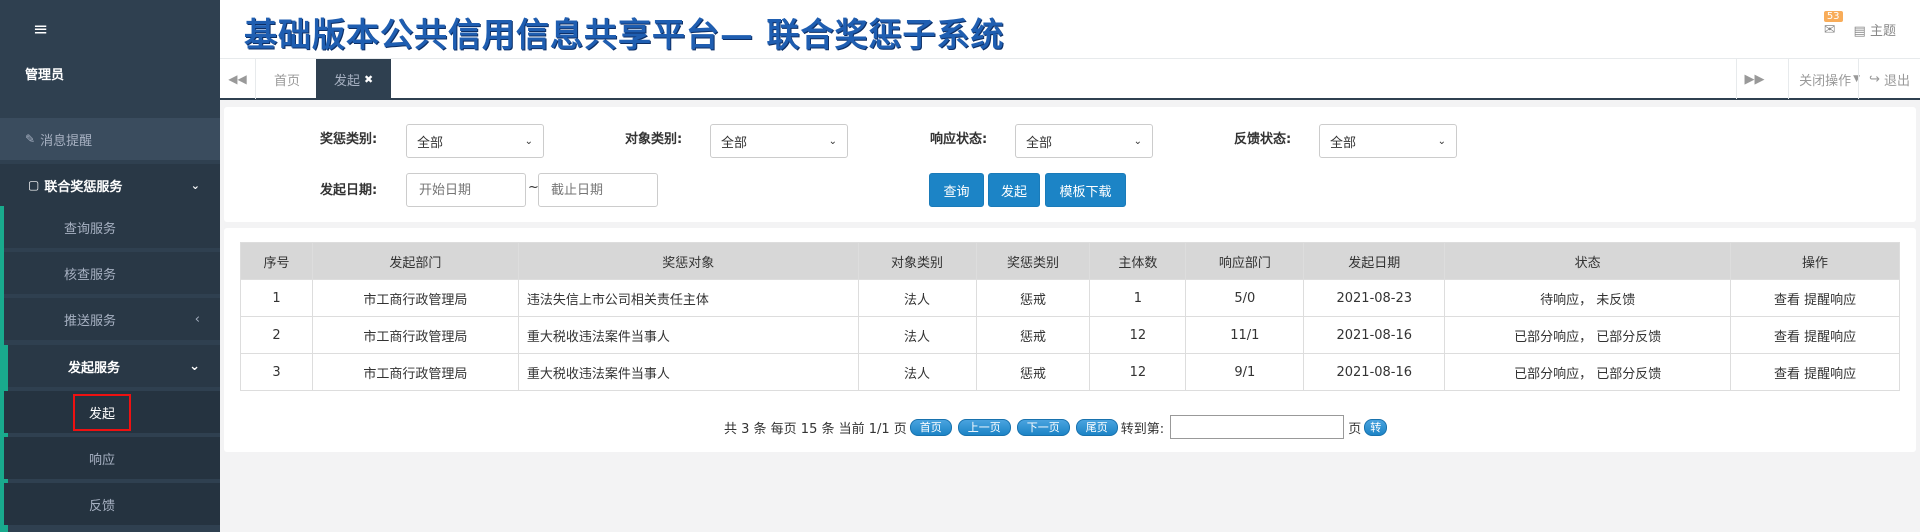 The width and height of the screenshot is (1920, 532). I want to click on tab-initiate: 发起 ✖, so click(354, 79).